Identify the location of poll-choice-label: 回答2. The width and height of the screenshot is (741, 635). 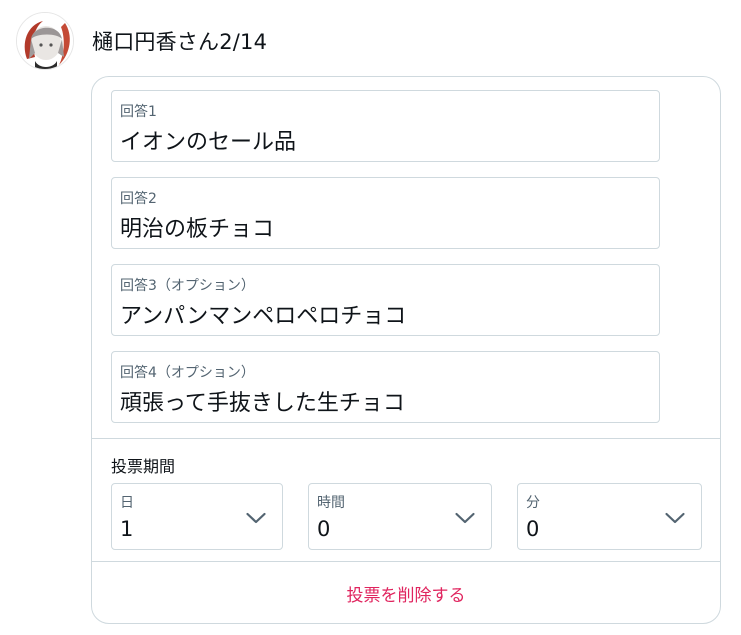
(138, 199).